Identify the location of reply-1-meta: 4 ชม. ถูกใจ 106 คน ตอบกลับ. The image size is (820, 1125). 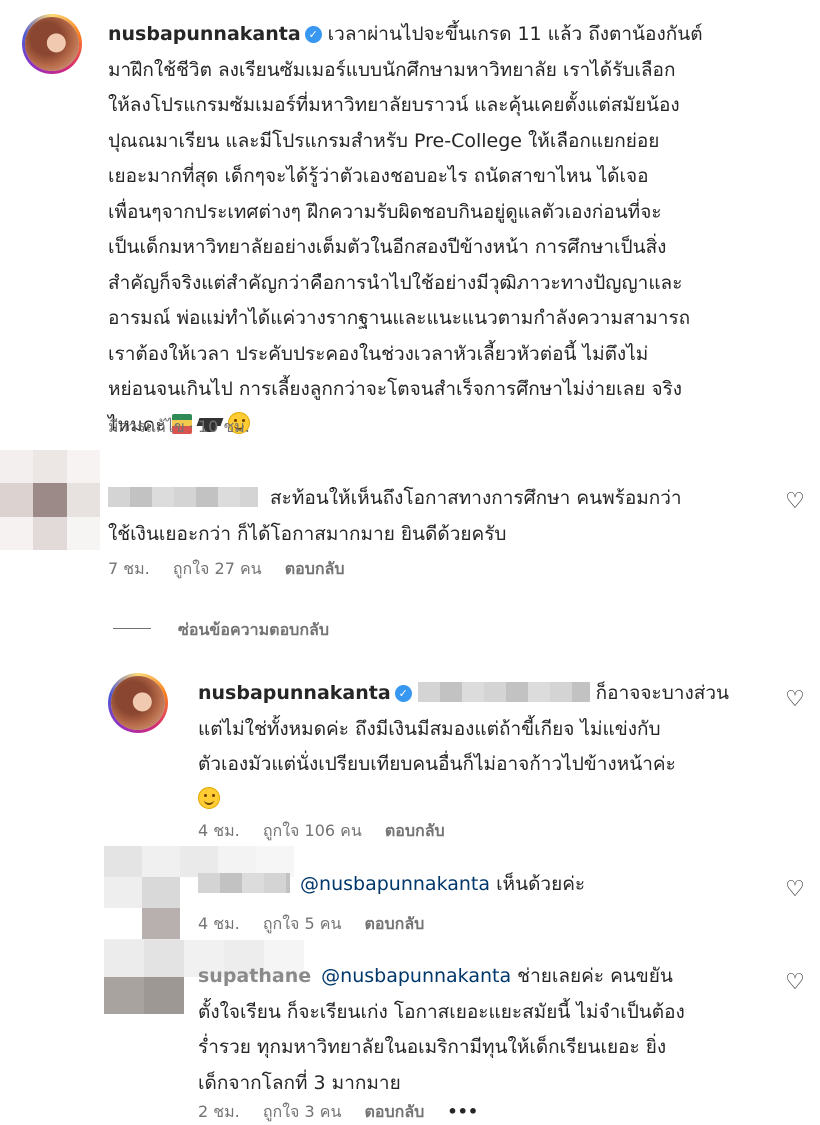
(330, 831).